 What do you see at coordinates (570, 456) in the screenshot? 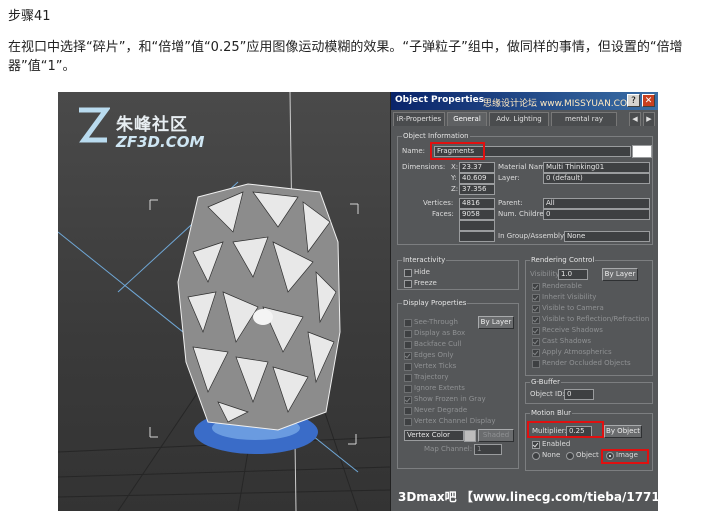
I see `blur-object-radio` at bounding box center [570, 456].